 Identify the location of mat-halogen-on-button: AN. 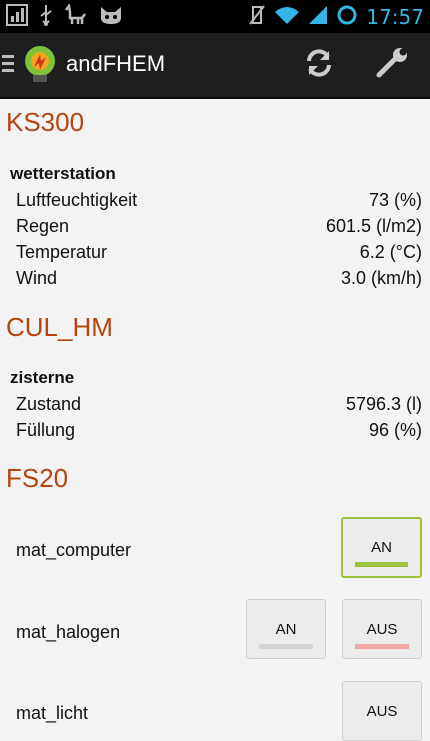
(286, 629).